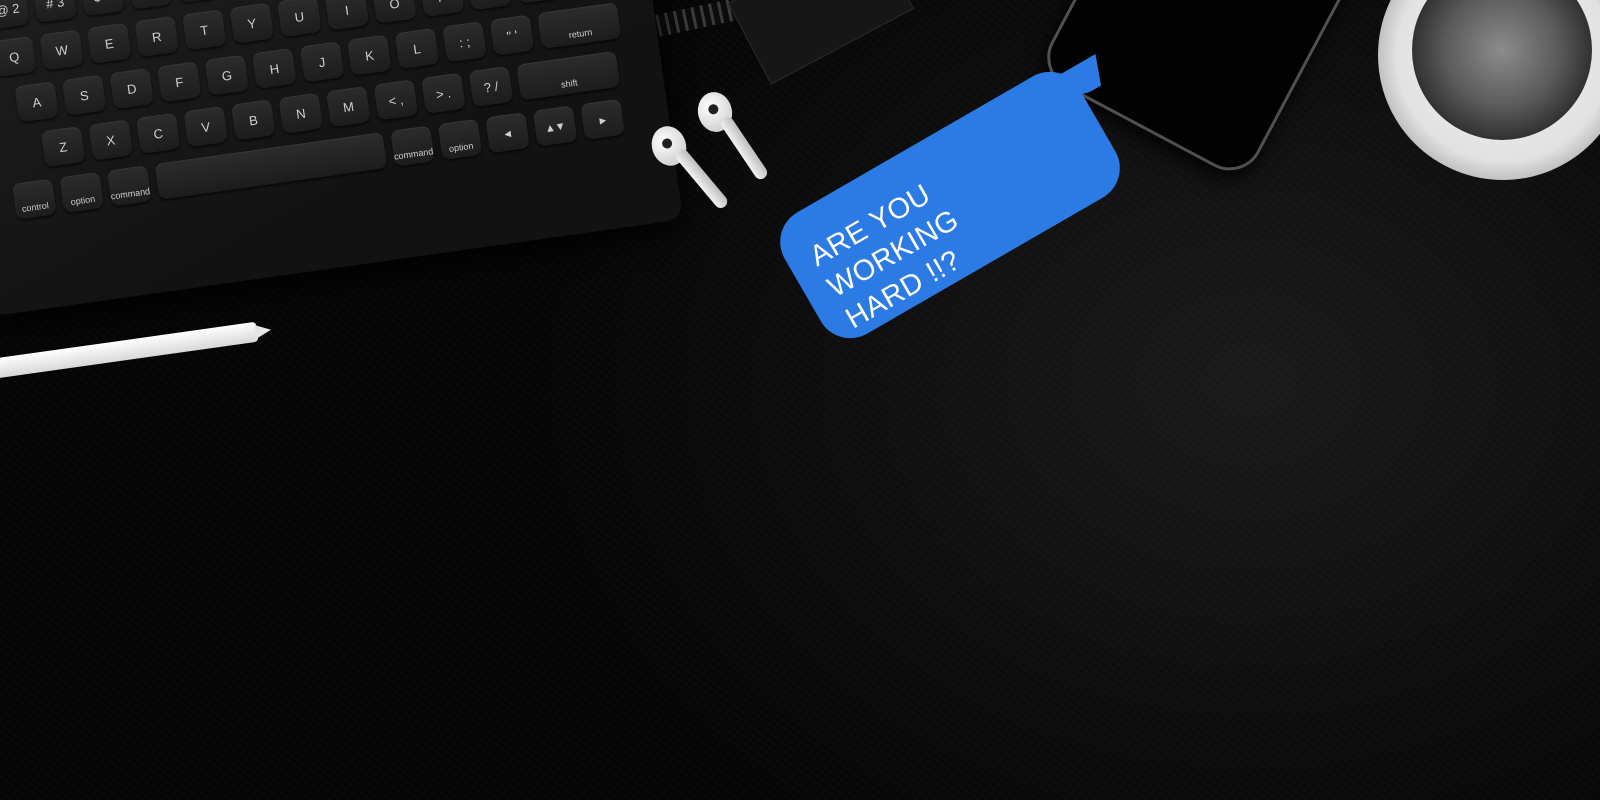  What do you see at coordinates (274, 68) in the screenshot?
I see `key: H` at bounding box center [274, 68].